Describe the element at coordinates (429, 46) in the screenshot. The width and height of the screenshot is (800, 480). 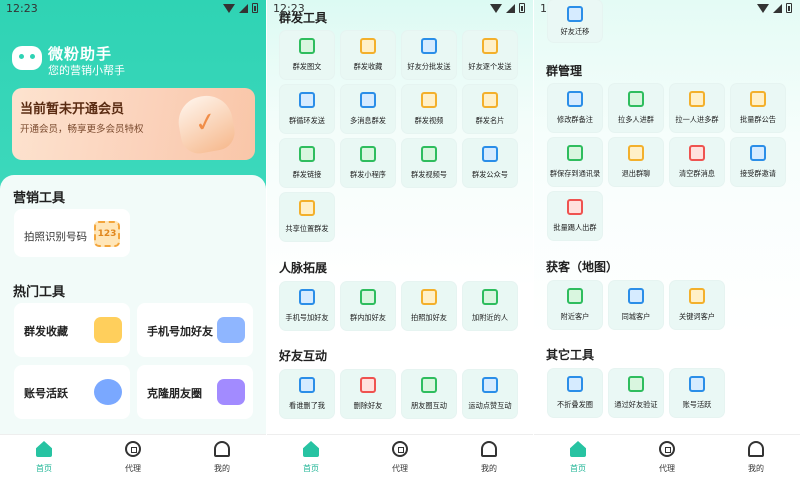
I see `grid-icon` at that location.